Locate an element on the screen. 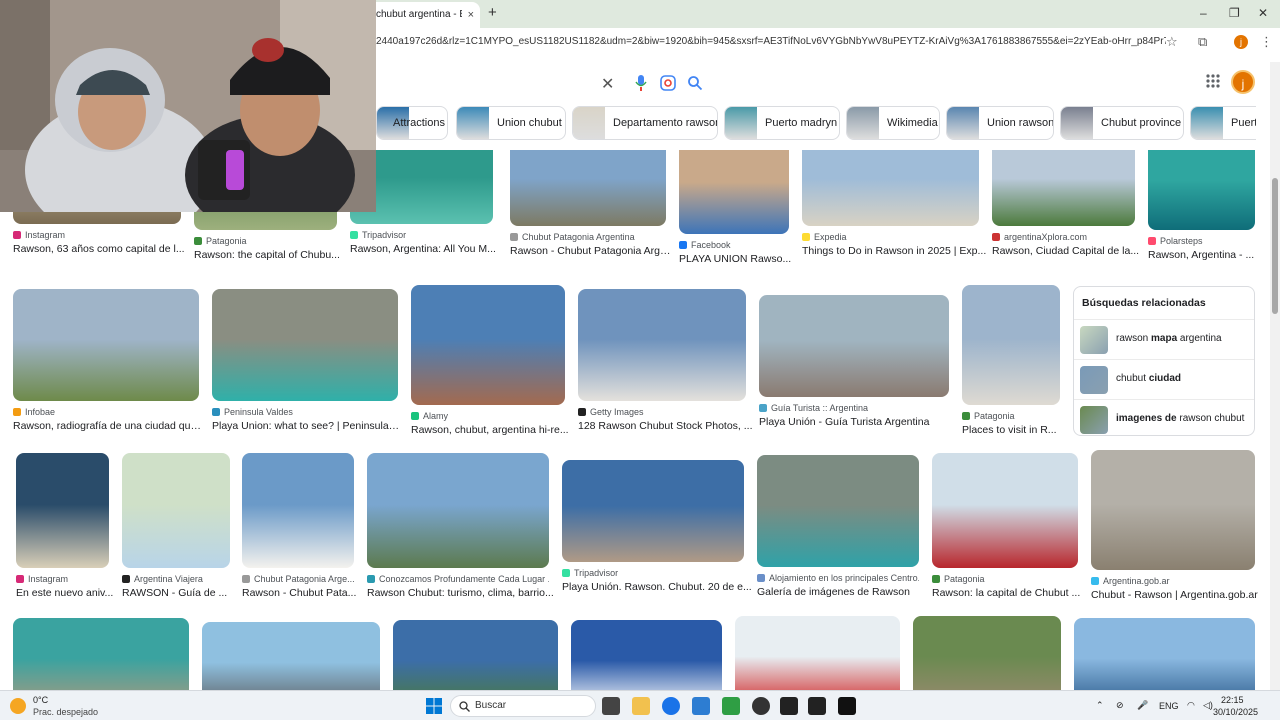 This screenshot has width=1280, height=720. filter-chip: Chubut province is located at coordinates (1122, 123).